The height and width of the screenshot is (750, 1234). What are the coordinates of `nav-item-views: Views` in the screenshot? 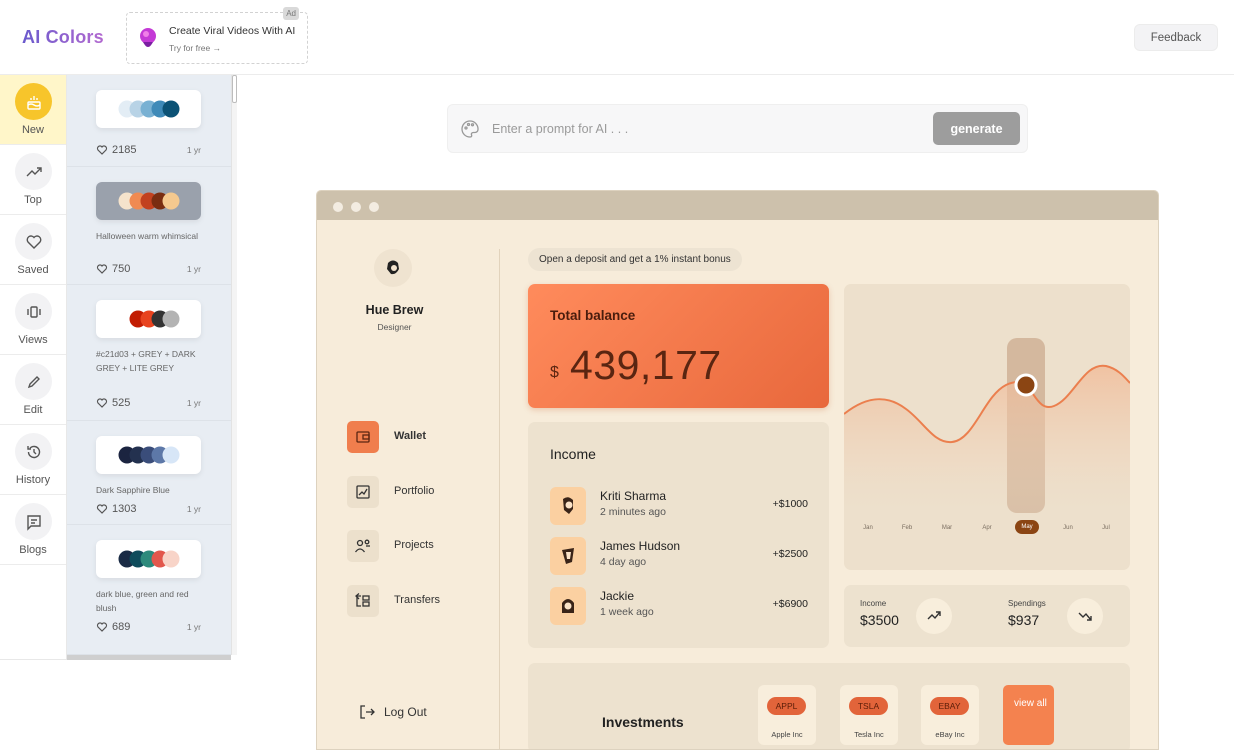 It's located at (33, 320).